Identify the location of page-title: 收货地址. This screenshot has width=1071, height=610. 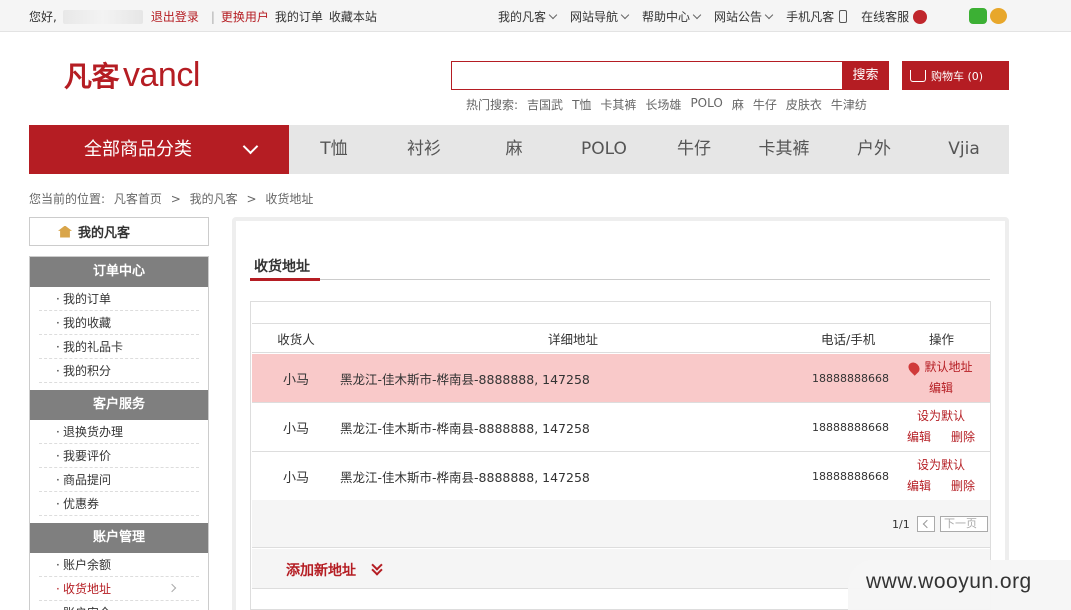
(282, 267).